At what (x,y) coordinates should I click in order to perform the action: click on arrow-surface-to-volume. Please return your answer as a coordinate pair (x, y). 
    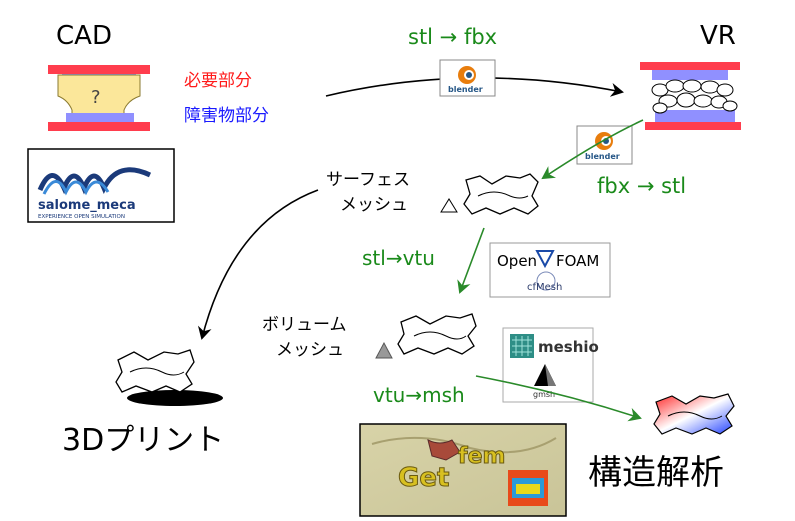
    Looking at the image, I should click on (471, 260).